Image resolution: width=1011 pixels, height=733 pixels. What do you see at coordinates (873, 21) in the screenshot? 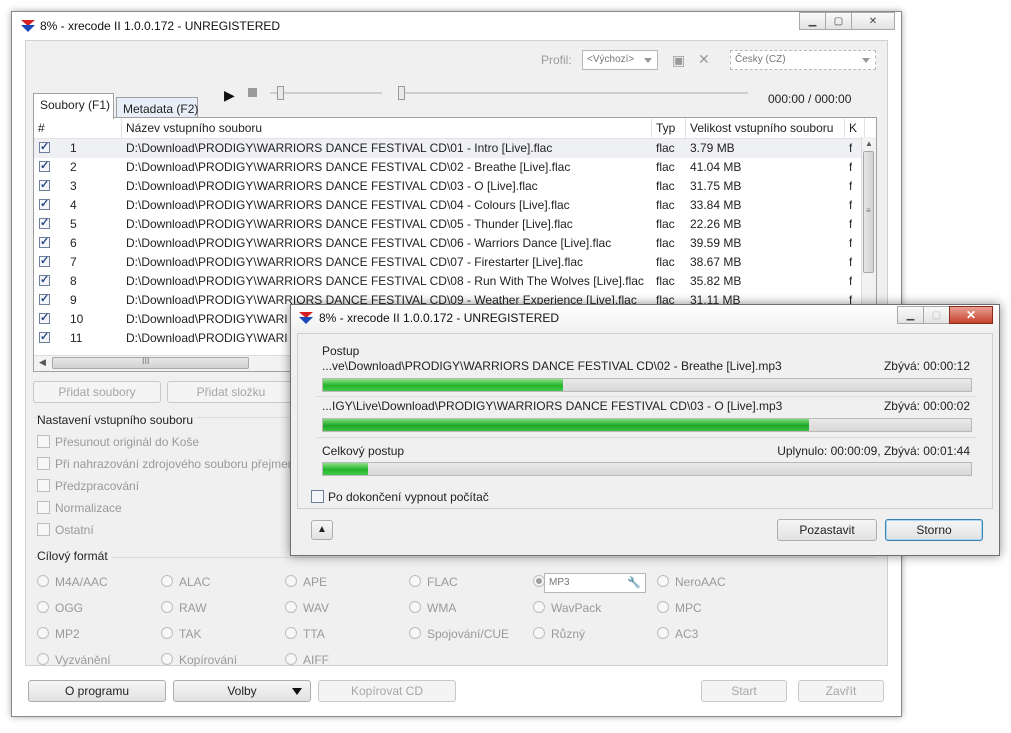
I see `close-window-button: ✕` at bounding box center [873, 21].